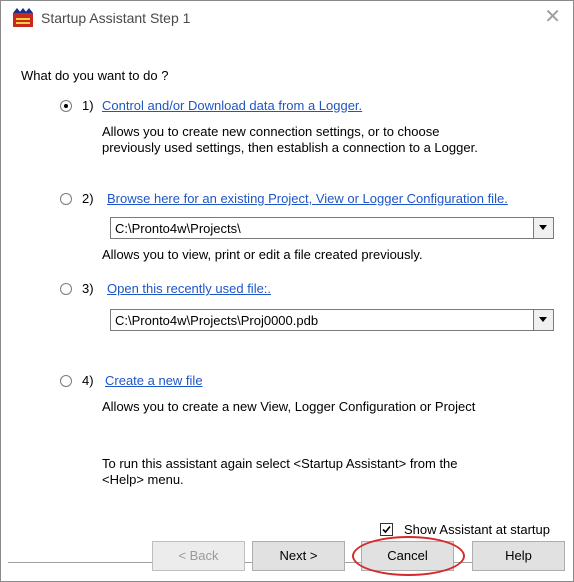 The width and height of the screenshot is (574, 582). What do you see at coordinates (66, 381) in the screenshot?
I see `option-4-radio` at bounding box center [66, 381].